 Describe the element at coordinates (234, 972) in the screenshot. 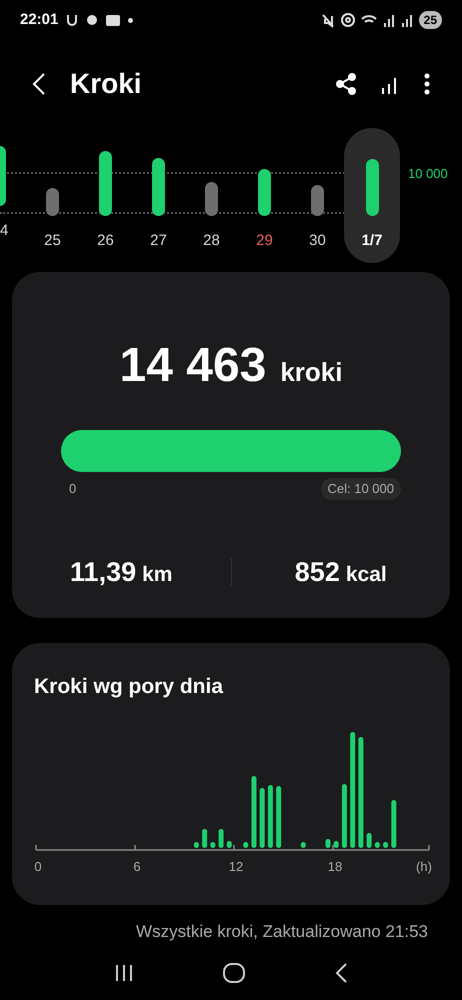

I see `home-icon` at that location.